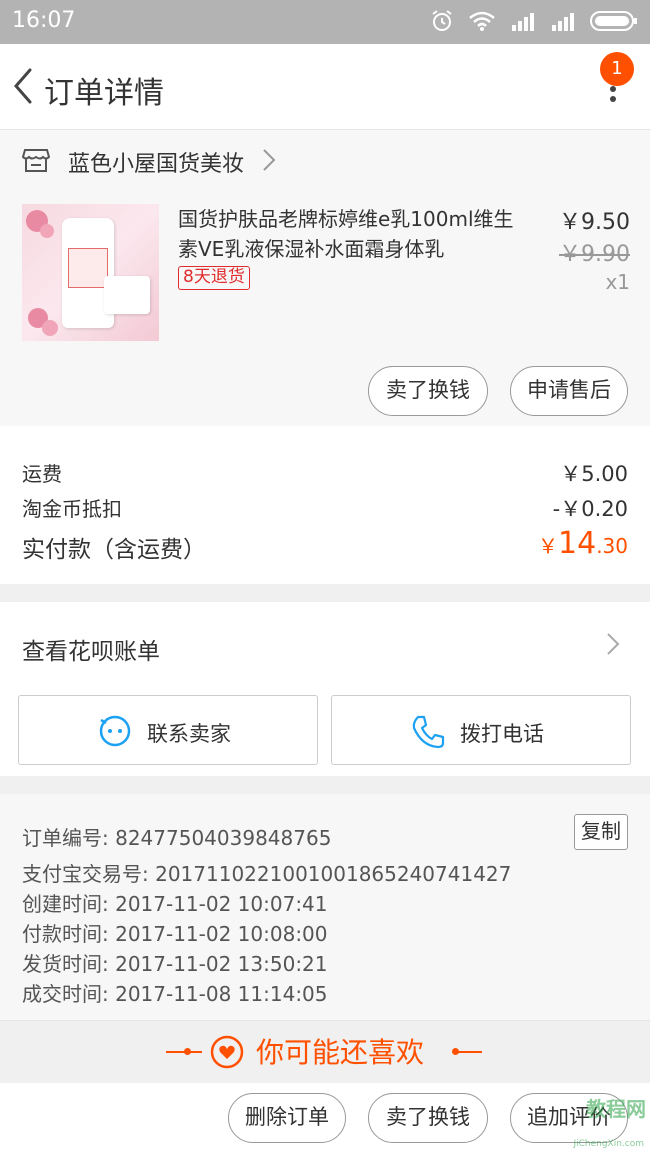  I want to click on page-title: 订单详情, so click(104, 93).